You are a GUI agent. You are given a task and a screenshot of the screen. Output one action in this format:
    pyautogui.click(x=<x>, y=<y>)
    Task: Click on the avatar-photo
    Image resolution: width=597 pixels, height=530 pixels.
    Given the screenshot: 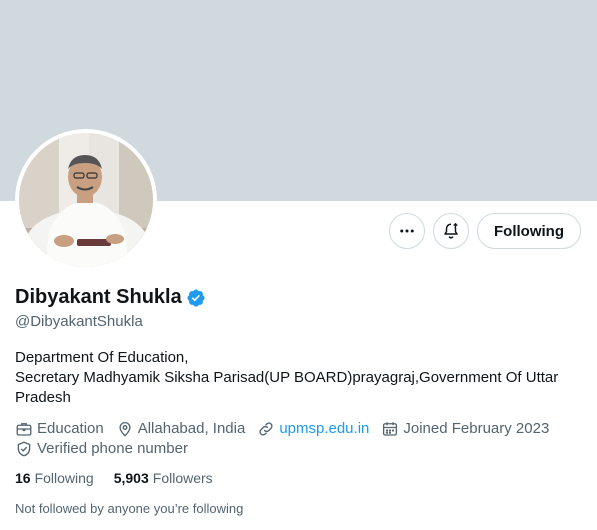 What is the action you would take?
    pyautogui.click(x=86, y=200)
    